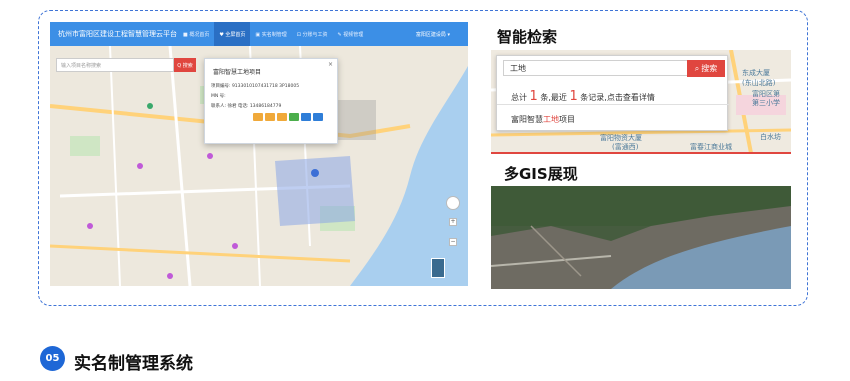  What do you see at coordinates (533, 96) in the screenshot?
I see `result-count: 1` at bounding box center [533, 96].